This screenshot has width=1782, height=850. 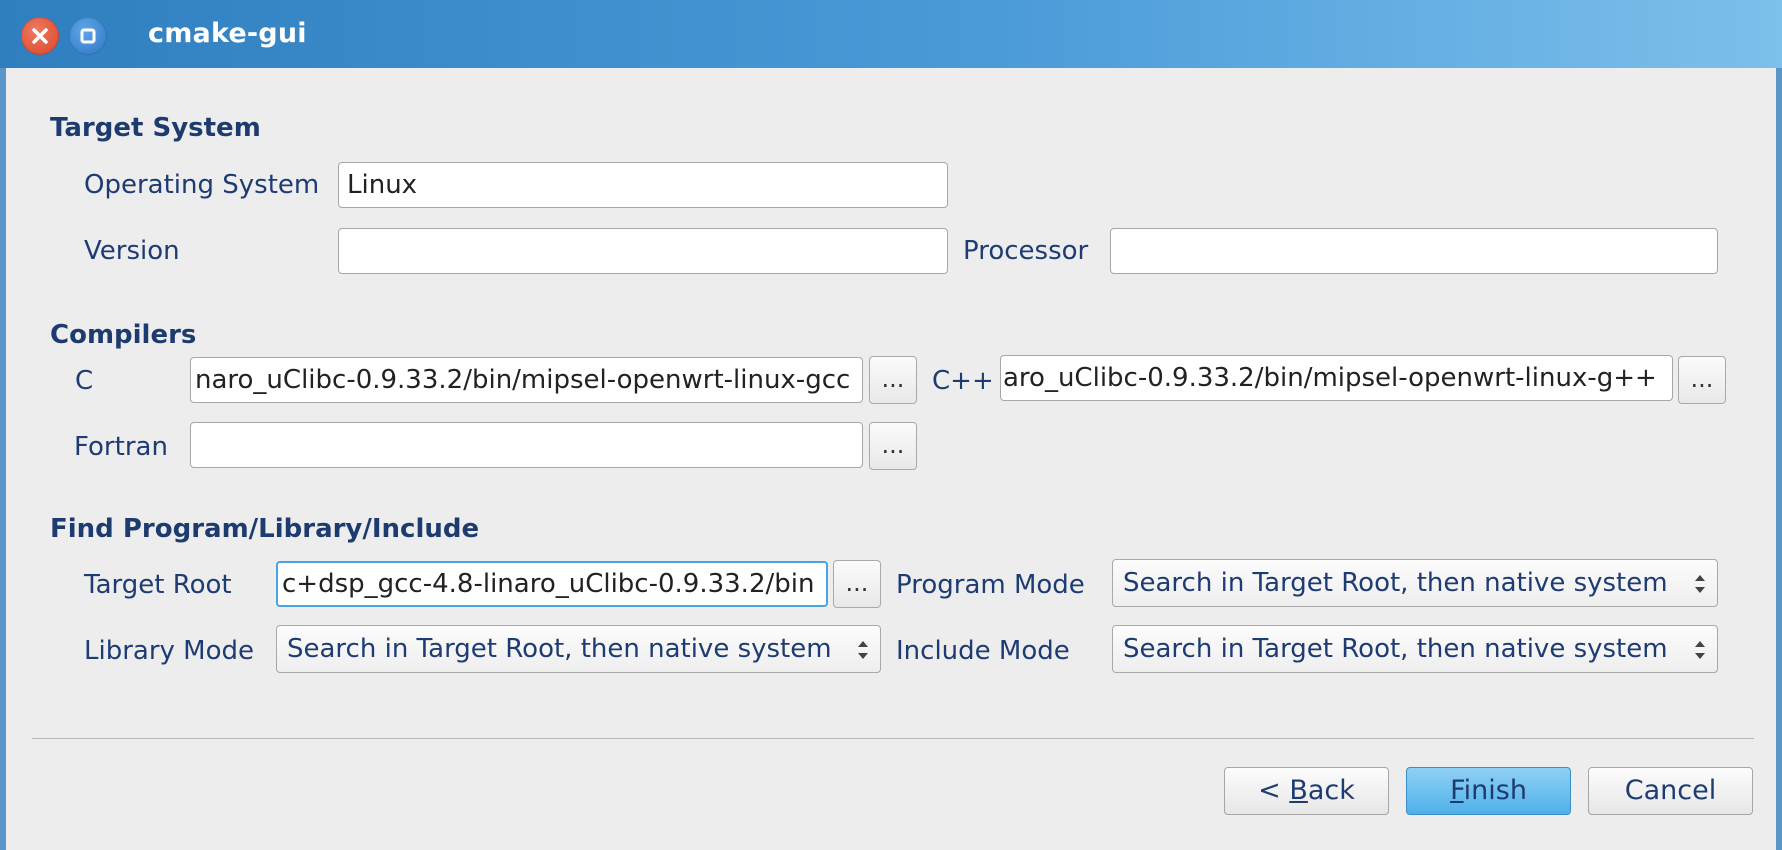 What do you see at coordinates (1457, 790) in the screenshot?
I see `finish-mnemonic: F` at bounding box center [1457, 790].